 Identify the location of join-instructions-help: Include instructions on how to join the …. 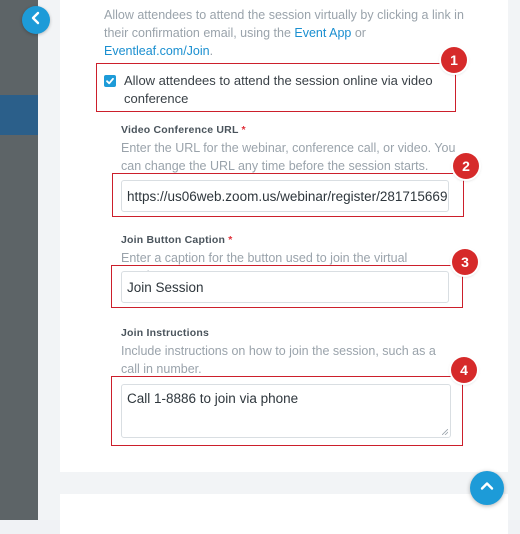
(278, 360).